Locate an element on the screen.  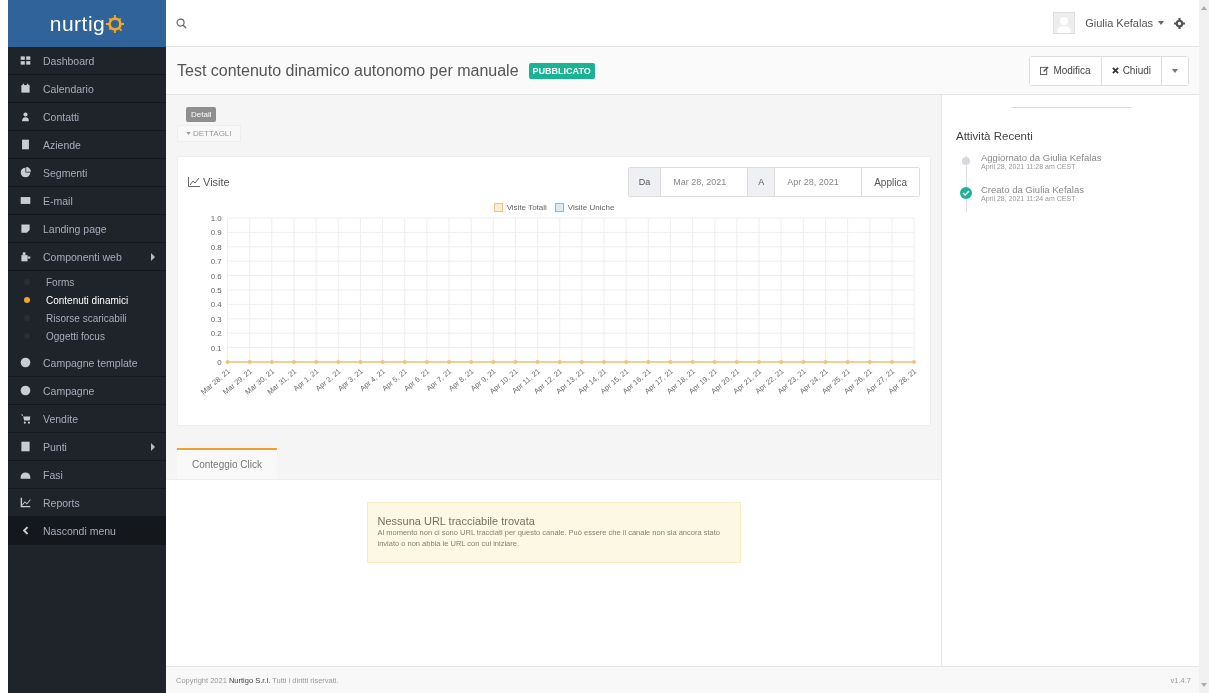
page-icon is located at coordinates (25, 228).